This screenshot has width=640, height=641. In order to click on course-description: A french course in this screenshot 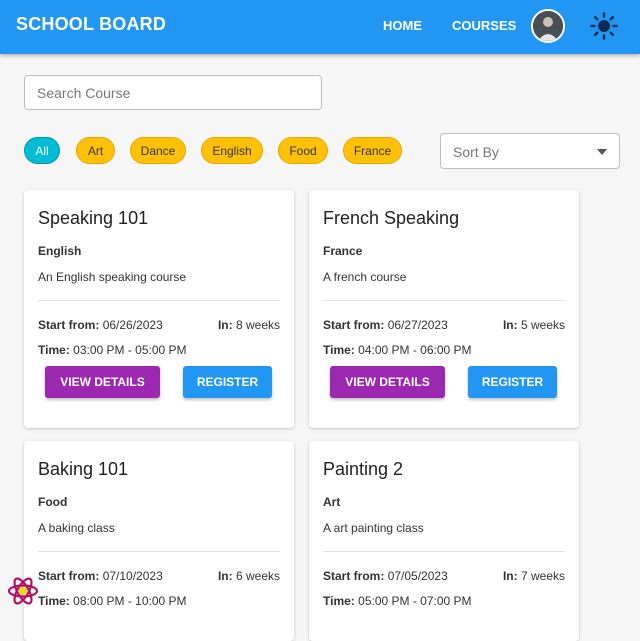, I will do `click(365, 277)`.